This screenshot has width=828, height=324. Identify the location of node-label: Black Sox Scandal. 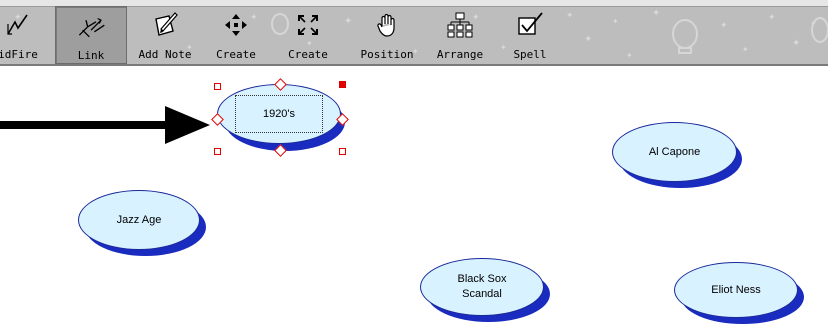
(482, 286).